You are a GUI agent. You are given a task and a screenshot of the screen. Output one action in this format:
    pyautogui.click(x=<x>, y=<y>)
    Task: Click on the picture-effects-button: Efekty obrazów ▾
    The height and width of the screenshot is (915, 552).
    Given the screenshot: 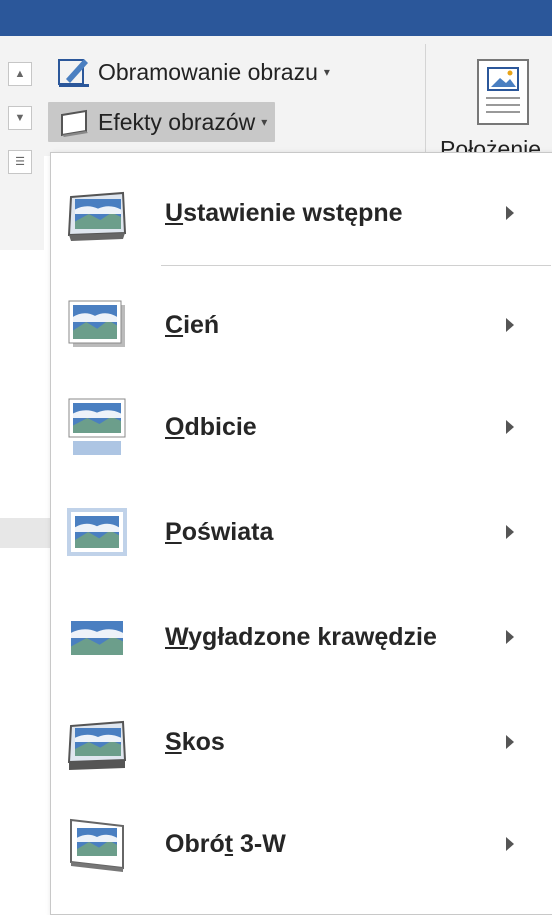 What is the action you would take?
    pyautogui.click(x=162, y=122)
    